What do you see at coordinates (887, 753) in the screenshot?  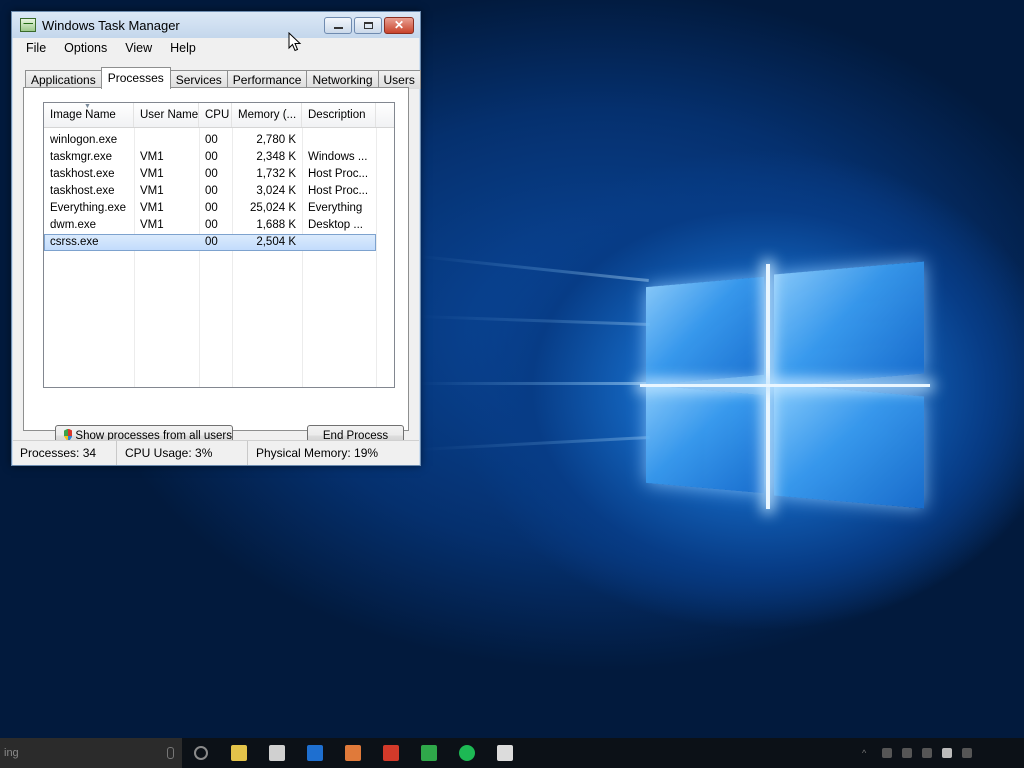 I see `battery-icon` at bounding box center [887, 753].